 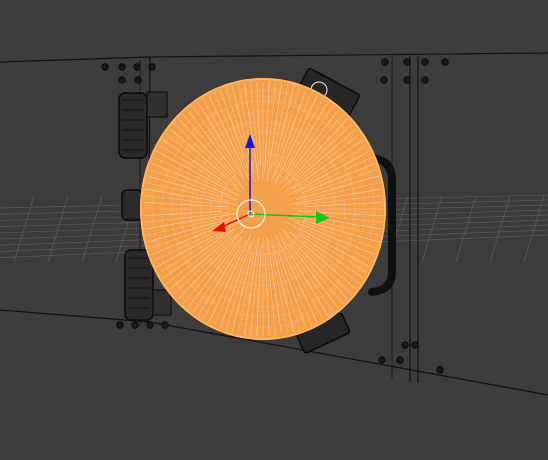 What do you see at coordinates (139, 285) in the screenshot?
I see `hinge-bottom-body` at bounding box center [139, 285].